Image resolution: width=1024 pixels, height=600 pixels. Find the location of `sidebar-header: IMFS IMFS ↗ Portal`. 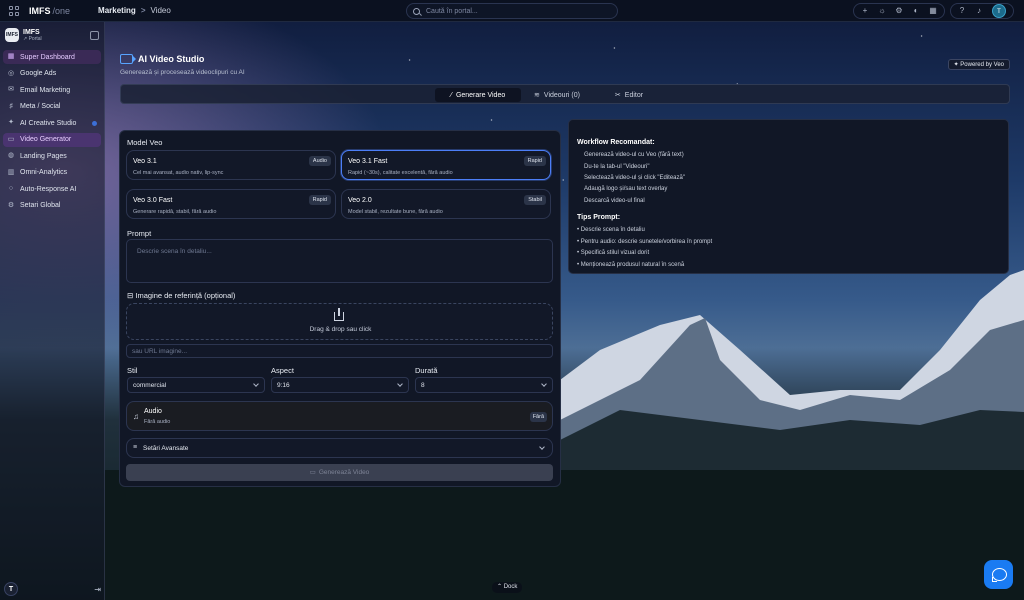

sidebar-header: IMFS IMFS ↗ Portal is located at coordinates (52, 35).